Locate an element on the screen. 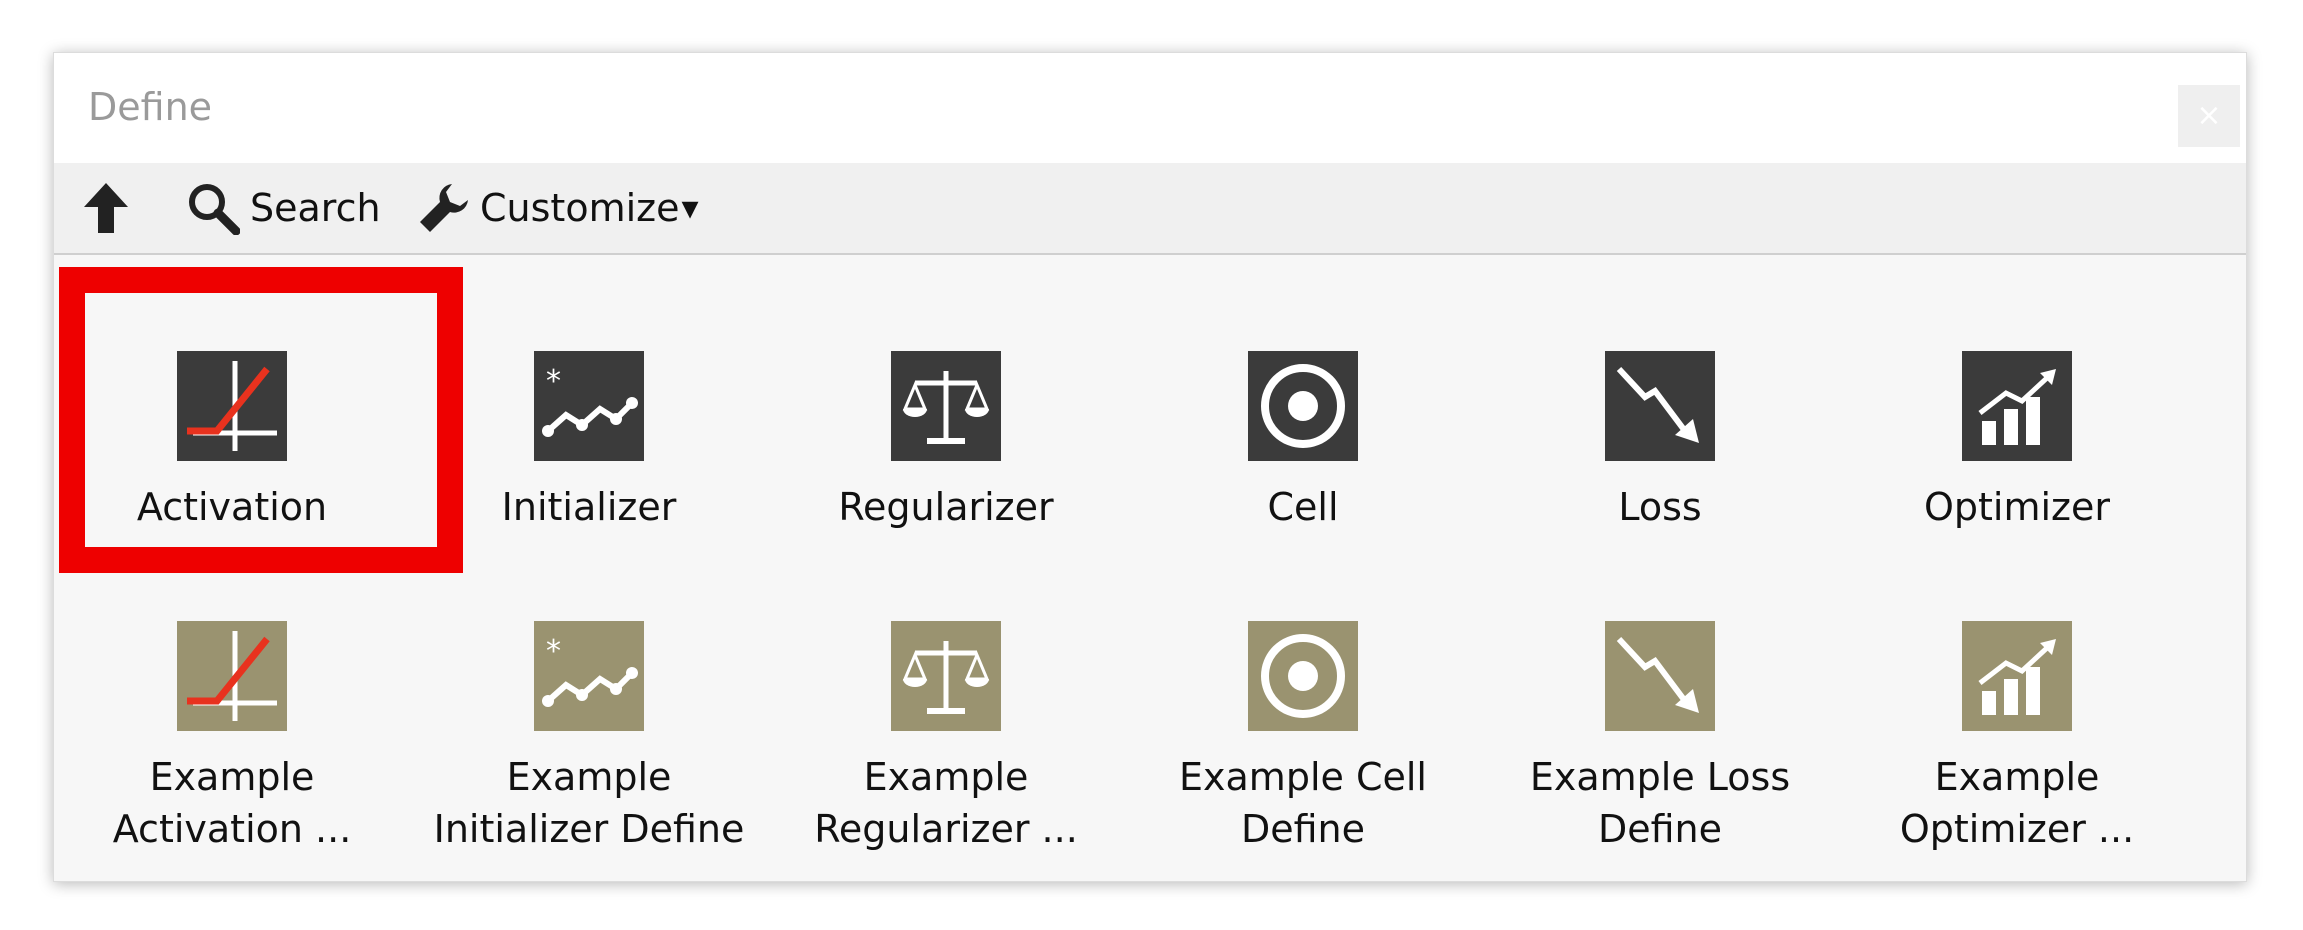  item-cell: Cell is located at coordinates (1303, 392).